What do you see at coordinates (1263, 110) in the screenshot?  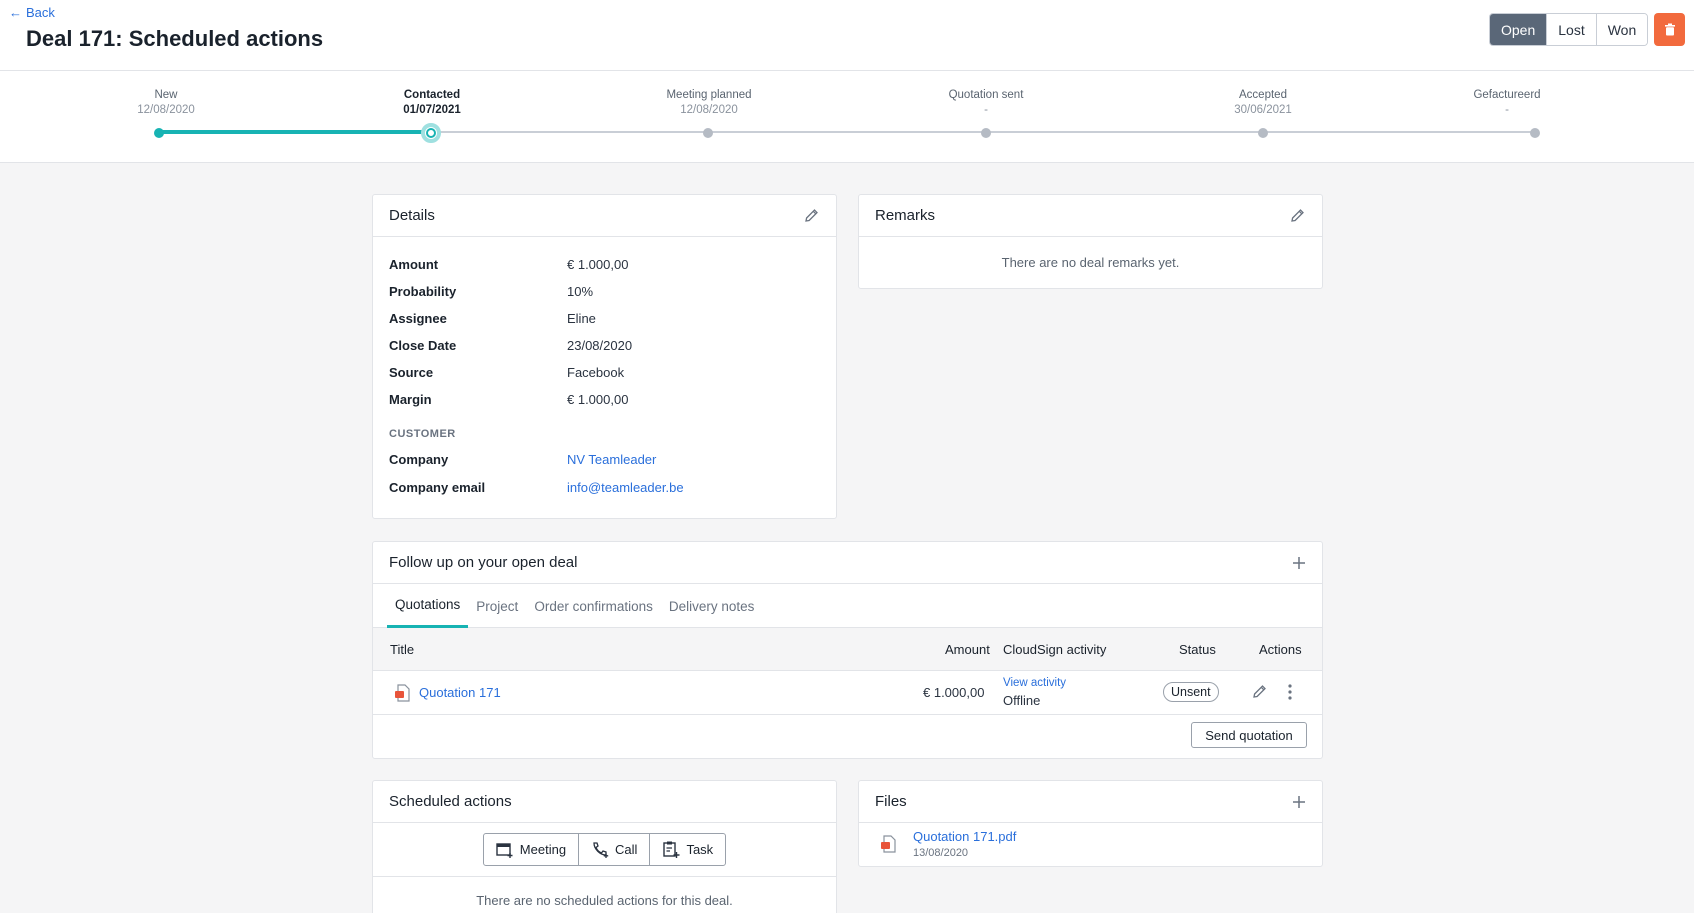 I see `stage-date: 30/06/2021` at bounding box center [1263, 110].